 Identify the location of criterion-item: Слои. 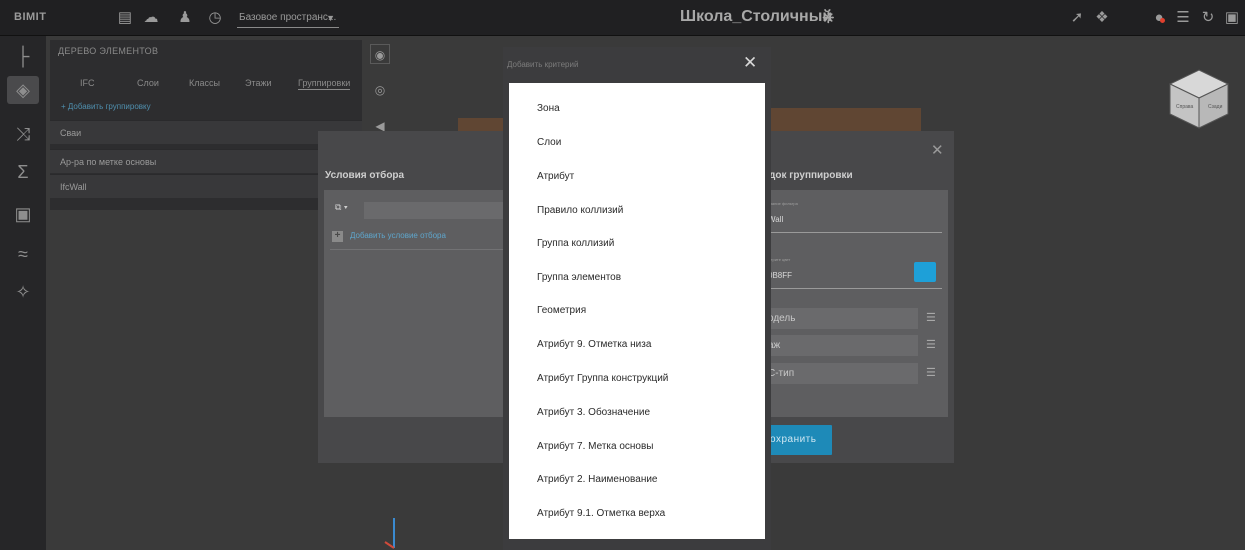
(549, 142).